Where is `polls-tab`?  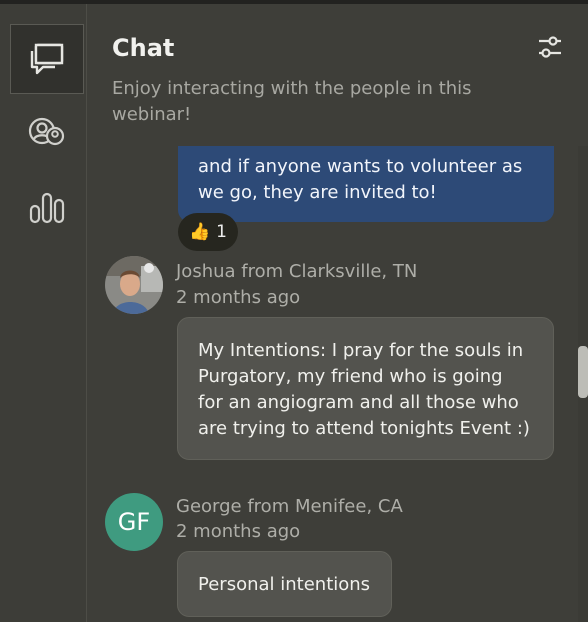
polls-tab is located at coordinates (47, 207).